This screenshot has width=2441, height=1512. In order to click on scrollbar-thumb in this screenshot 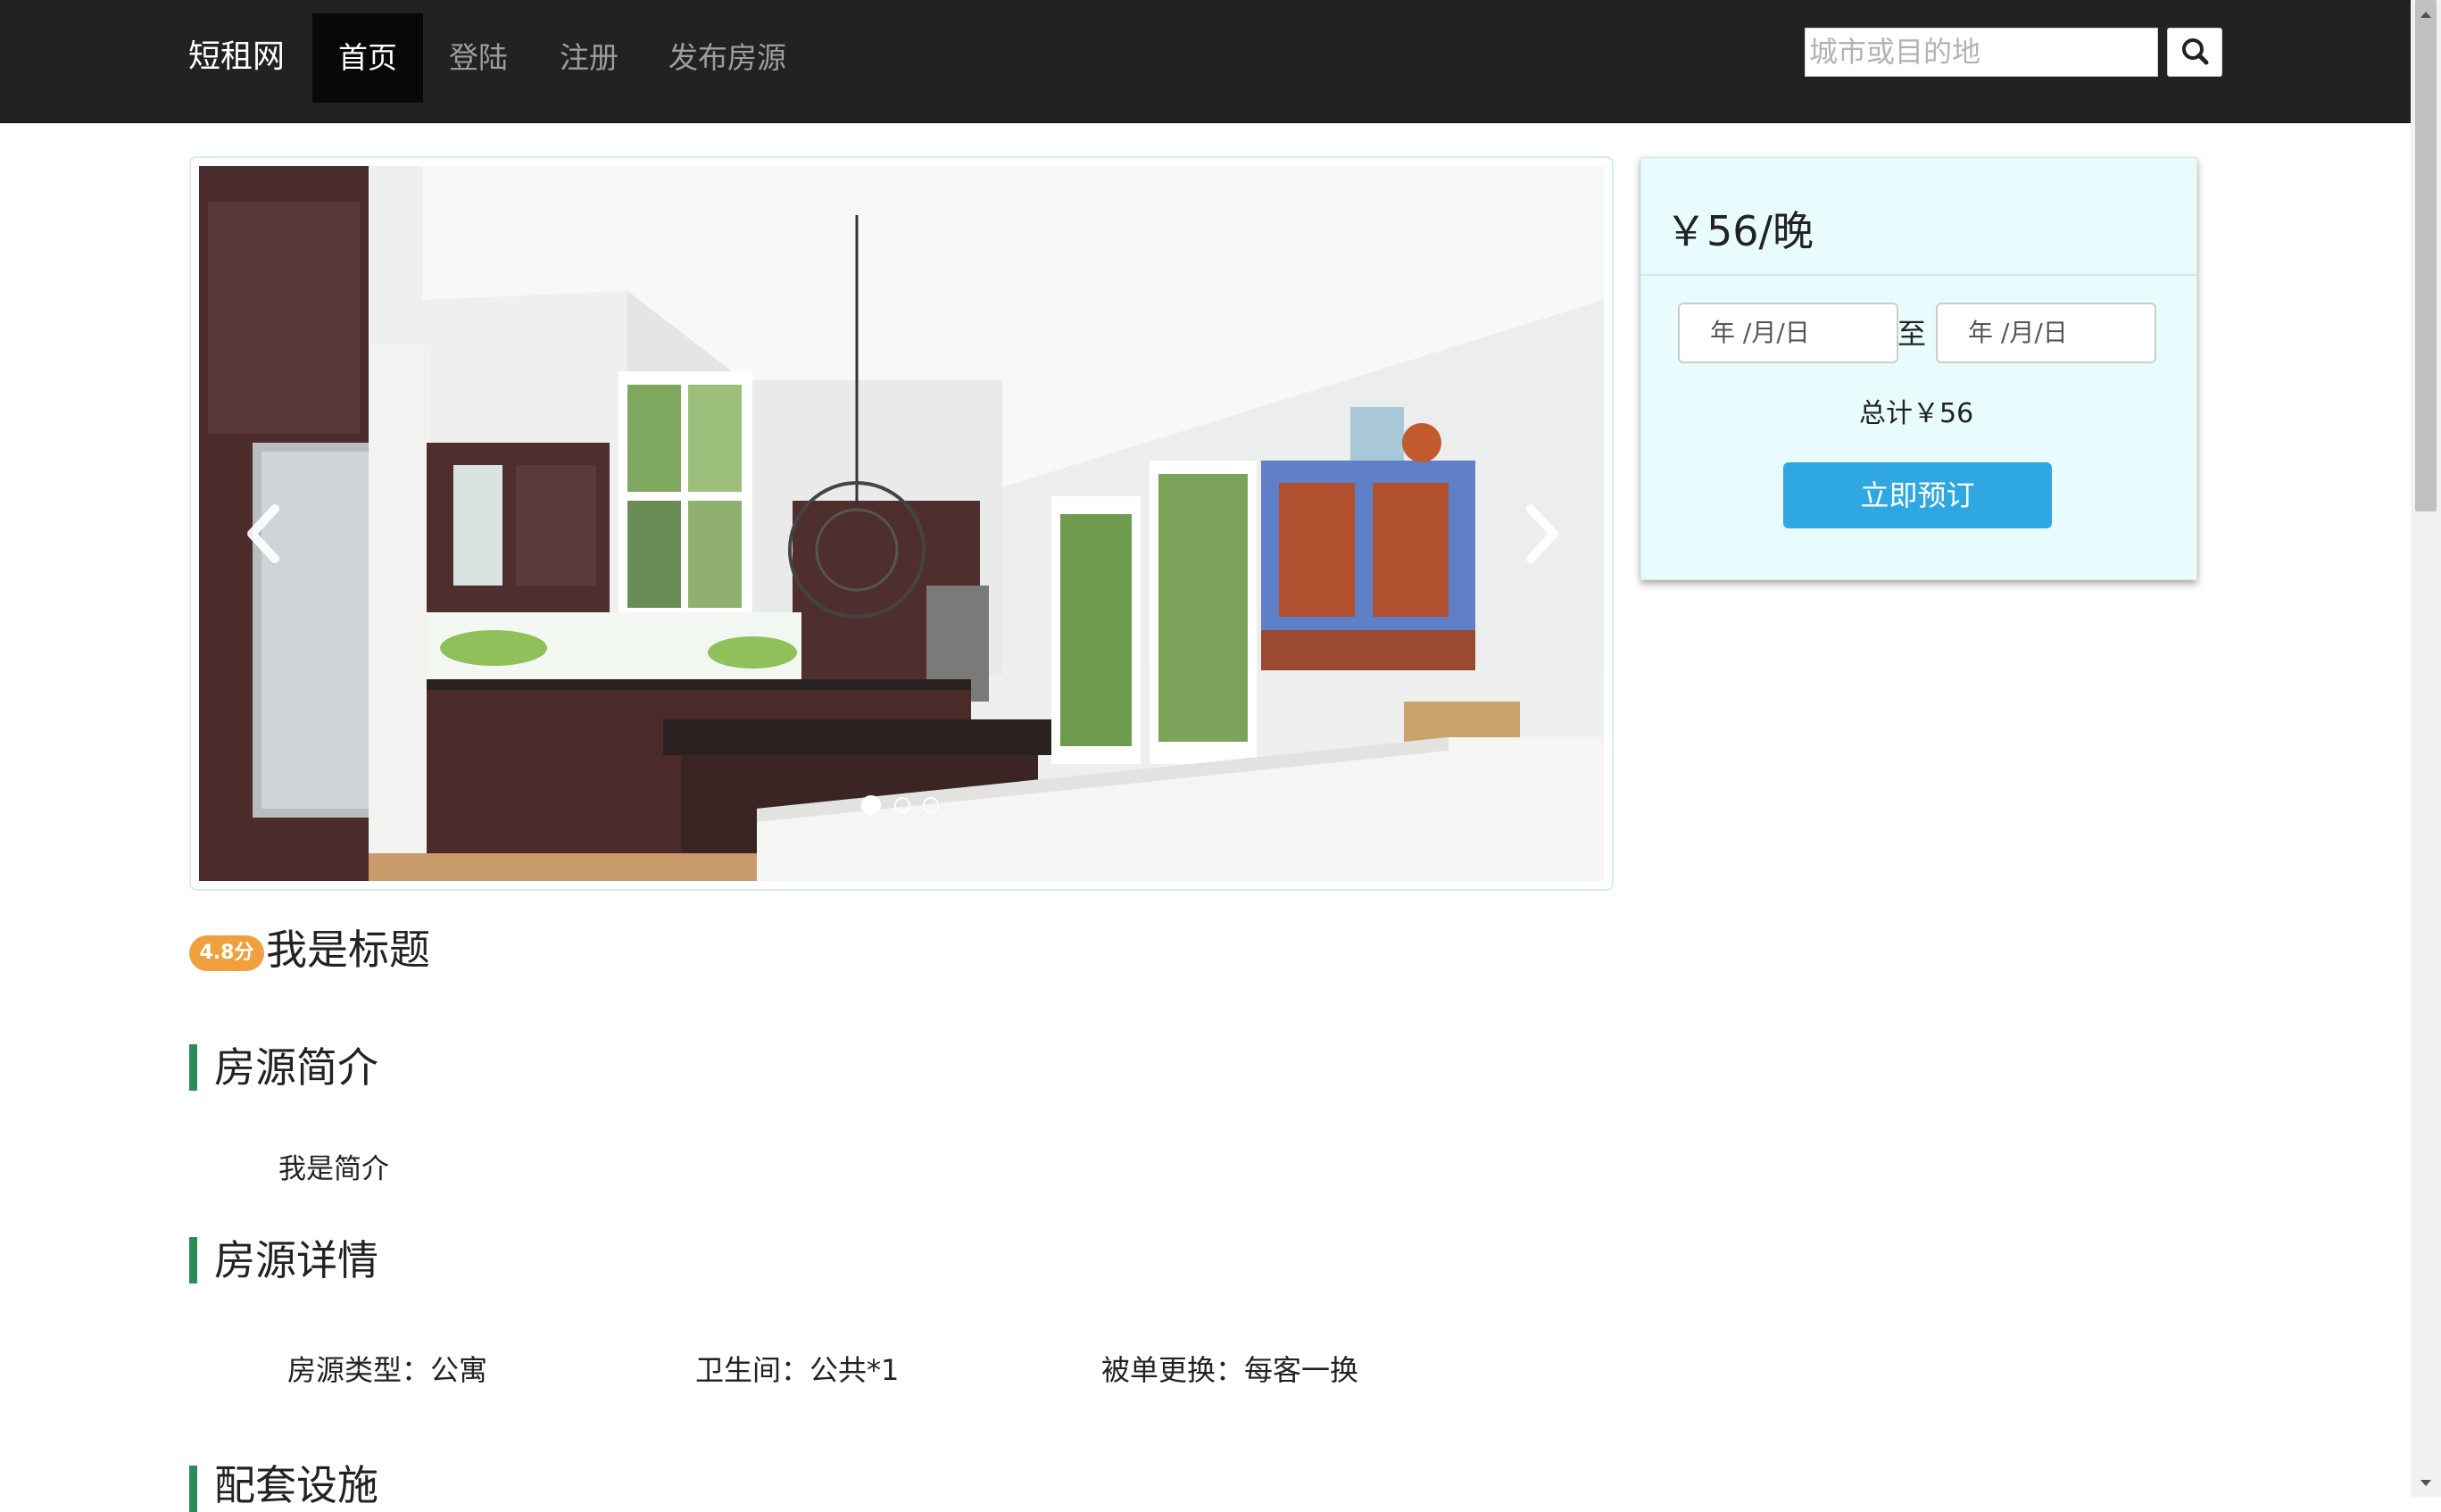, I will do `click(2426, 256)`.